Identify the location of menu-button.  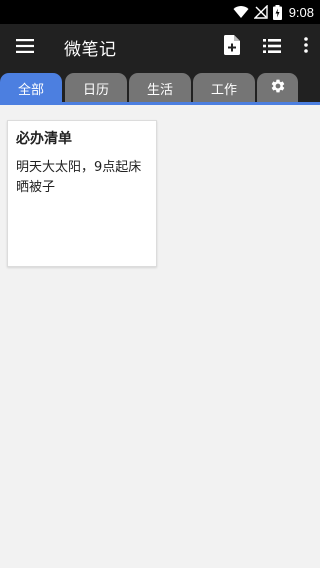
(25, 47).